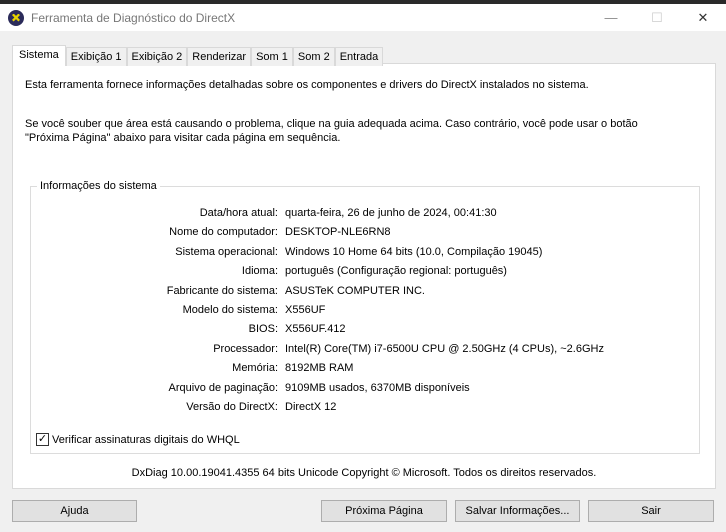 This screenshot has height=532, width=726. I want to click on info-row: Modelo do sistema: X556UF, so click(361, 311).